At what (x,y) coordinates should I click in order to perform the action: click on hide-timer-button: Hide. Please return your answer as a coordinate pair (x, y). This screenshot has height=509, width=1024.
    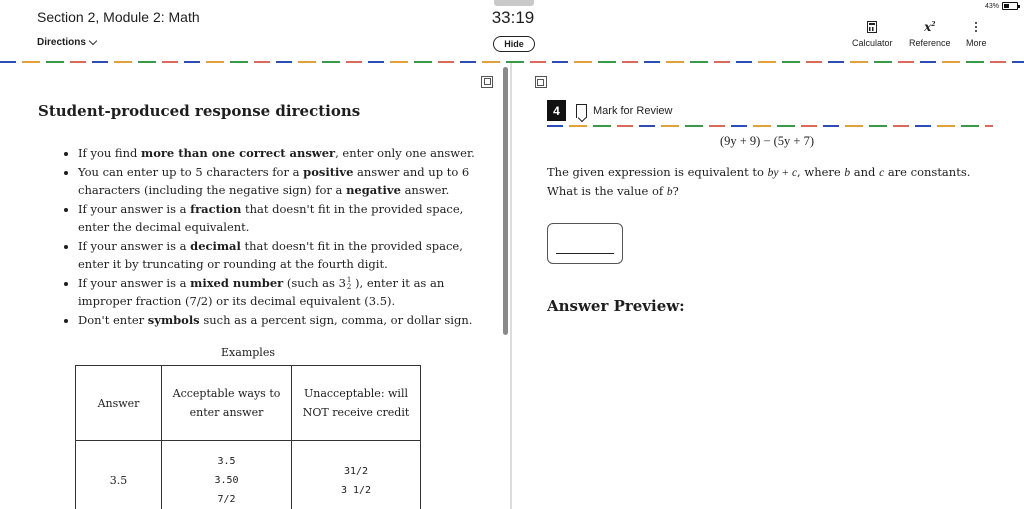
    Looking at the image, I should click on (514, 44).